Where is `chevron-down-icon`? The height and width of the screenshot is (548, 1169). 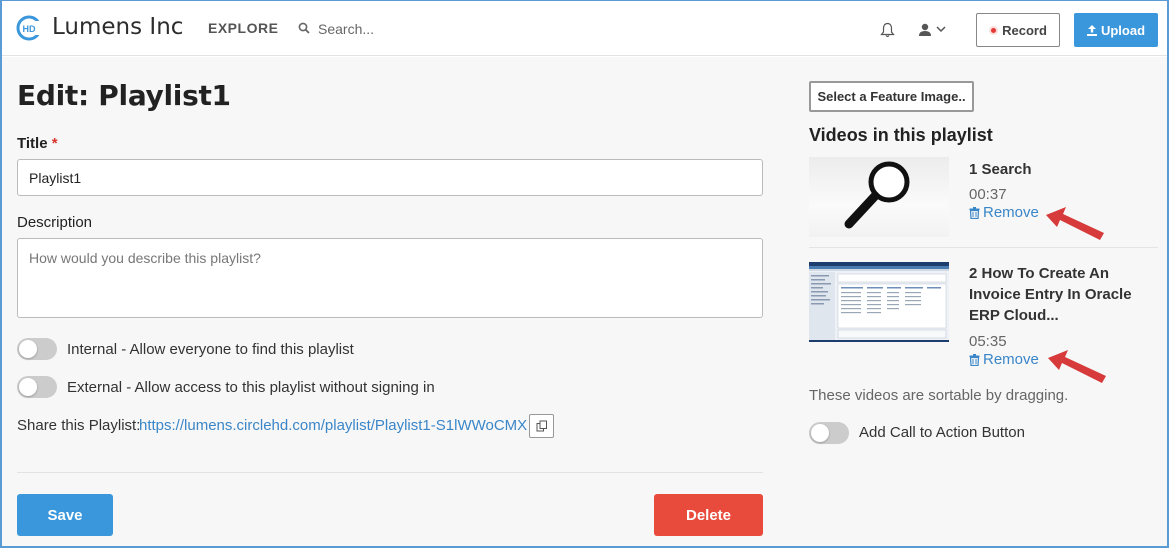 chevron-down-icon is located at coordinates (941, 29).